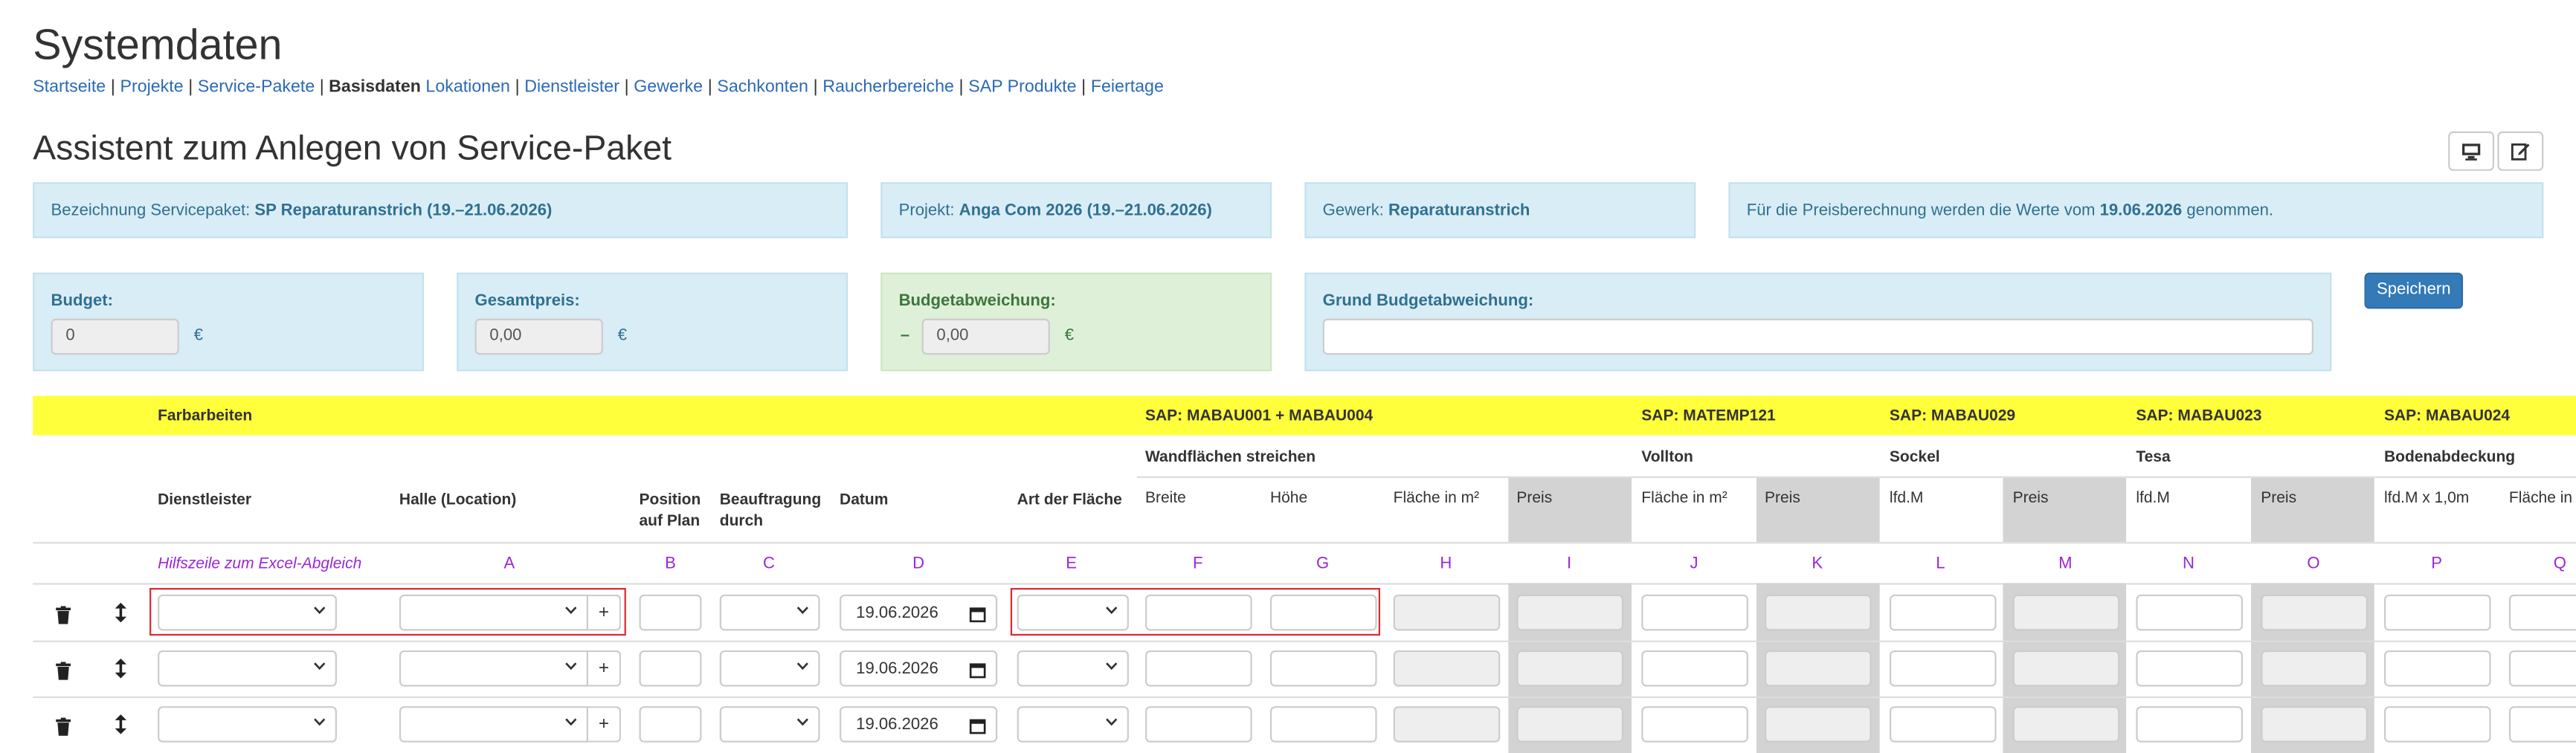 The height and width of the screenshot is (753, 2576). Describe the element at coordinates (115, 336) in the screenshot. I see `budget-input: 0` at that location.